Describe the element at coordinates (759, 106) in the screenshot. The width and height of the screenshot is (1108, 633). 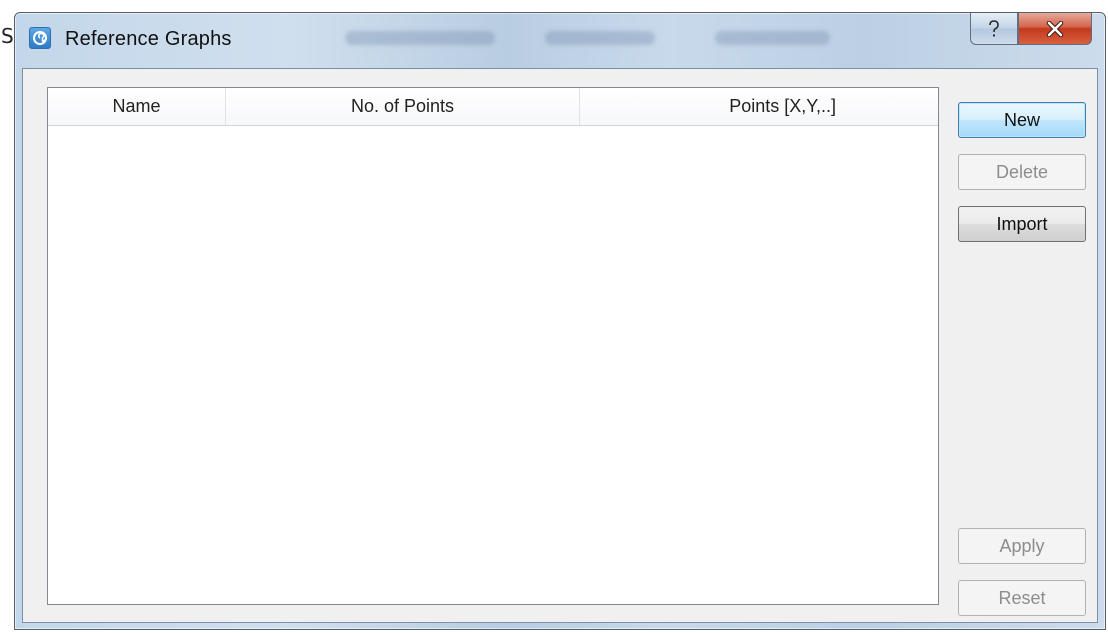
I see `column-header-points-xy: Points [X,Y,..]` at that location.